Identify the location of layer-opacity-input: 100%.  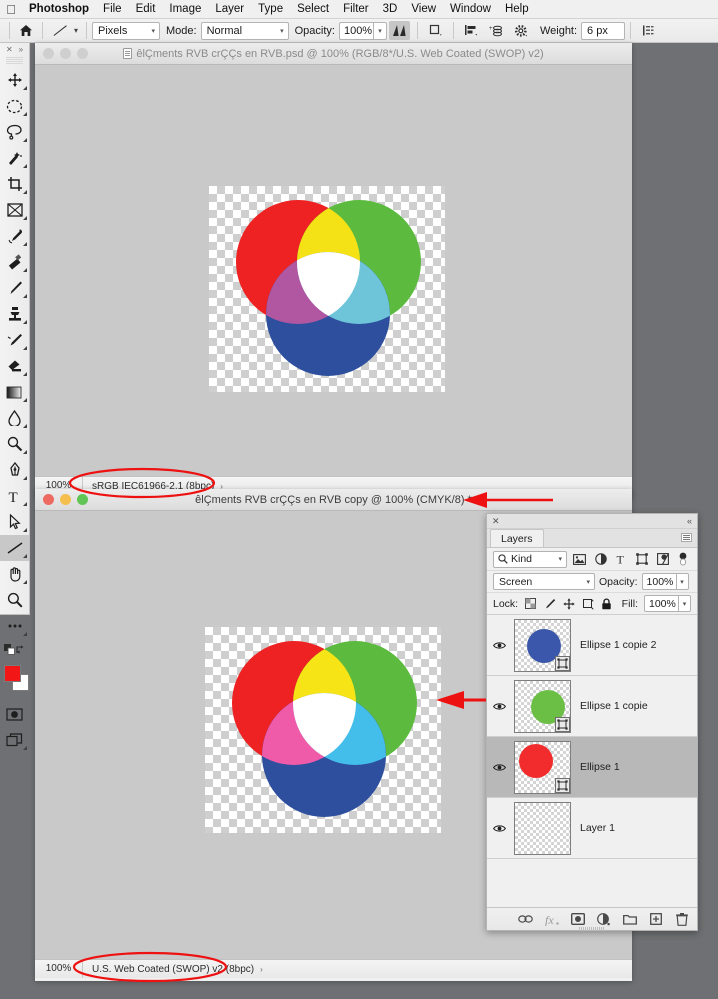
(658, 581).